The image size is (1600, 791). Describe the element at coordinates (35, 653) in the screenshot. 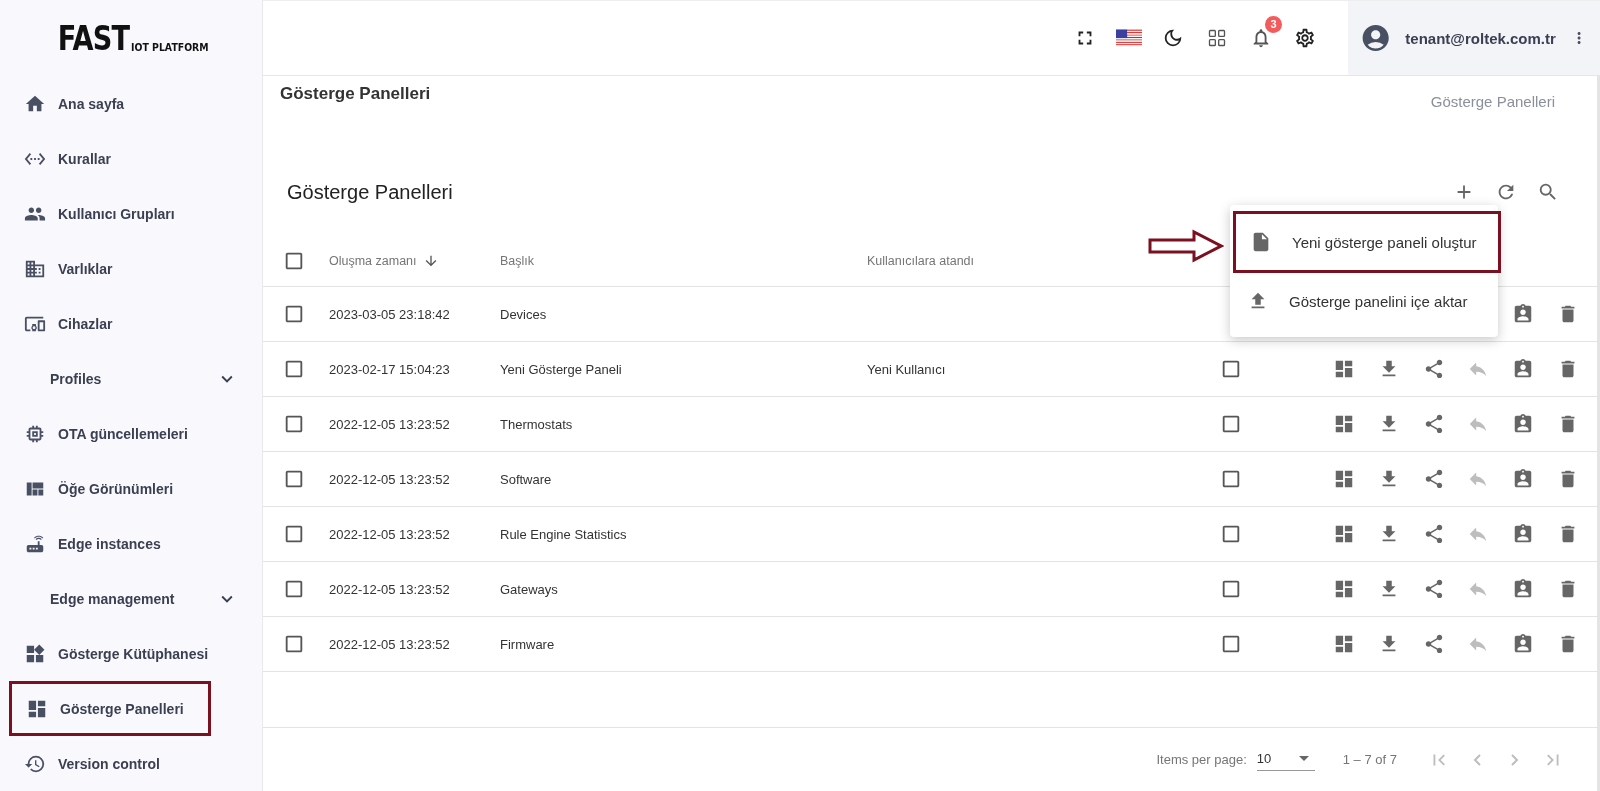

I see `widgets-icon` at that location.